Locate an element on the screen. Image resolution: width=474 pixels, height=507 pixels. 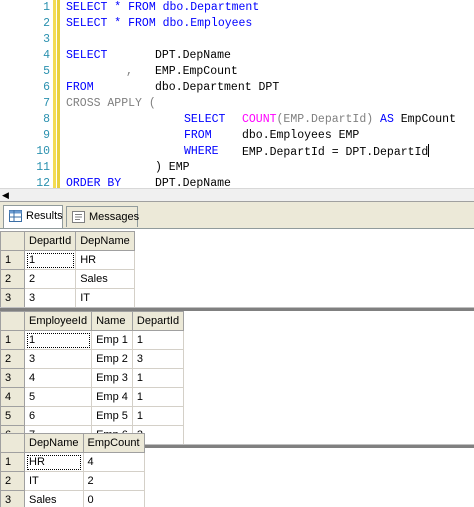
code-line: ORDER BY is located at coordinates (93, 182).